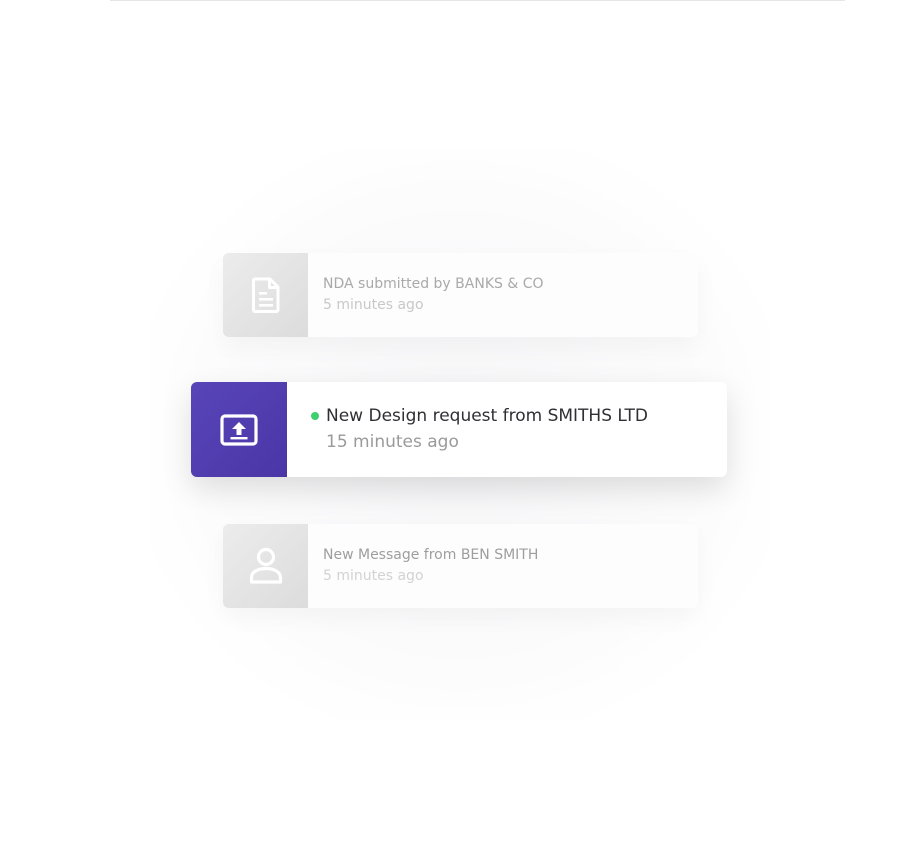  Describe the element at coordinates (392, 441) in the screenshot. I see `notification-time: 15 minutes ago` at that location.